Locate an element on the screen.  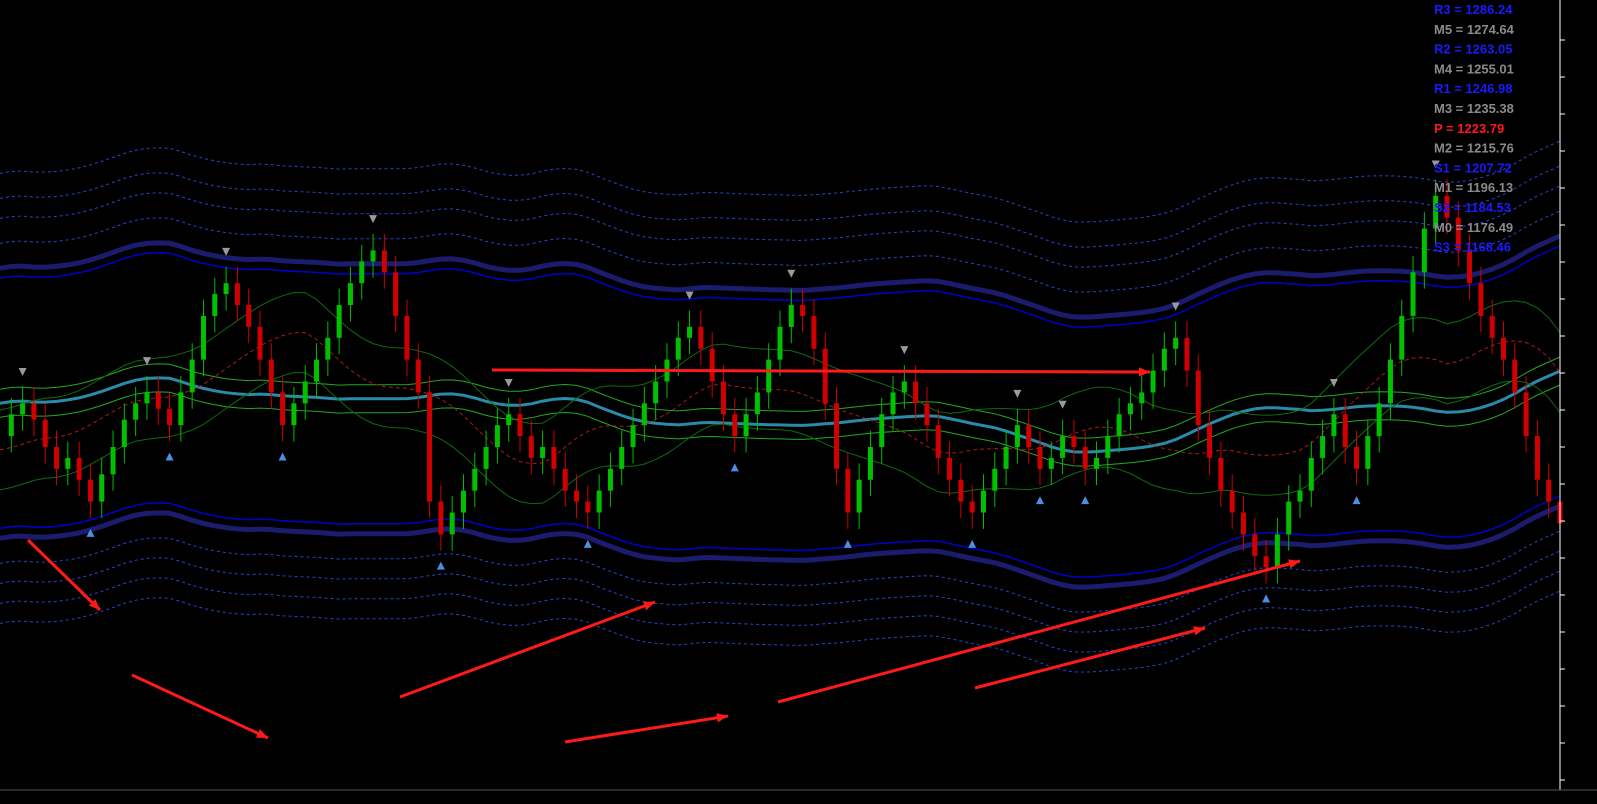
lower-band is located at coordinates (780, 536).